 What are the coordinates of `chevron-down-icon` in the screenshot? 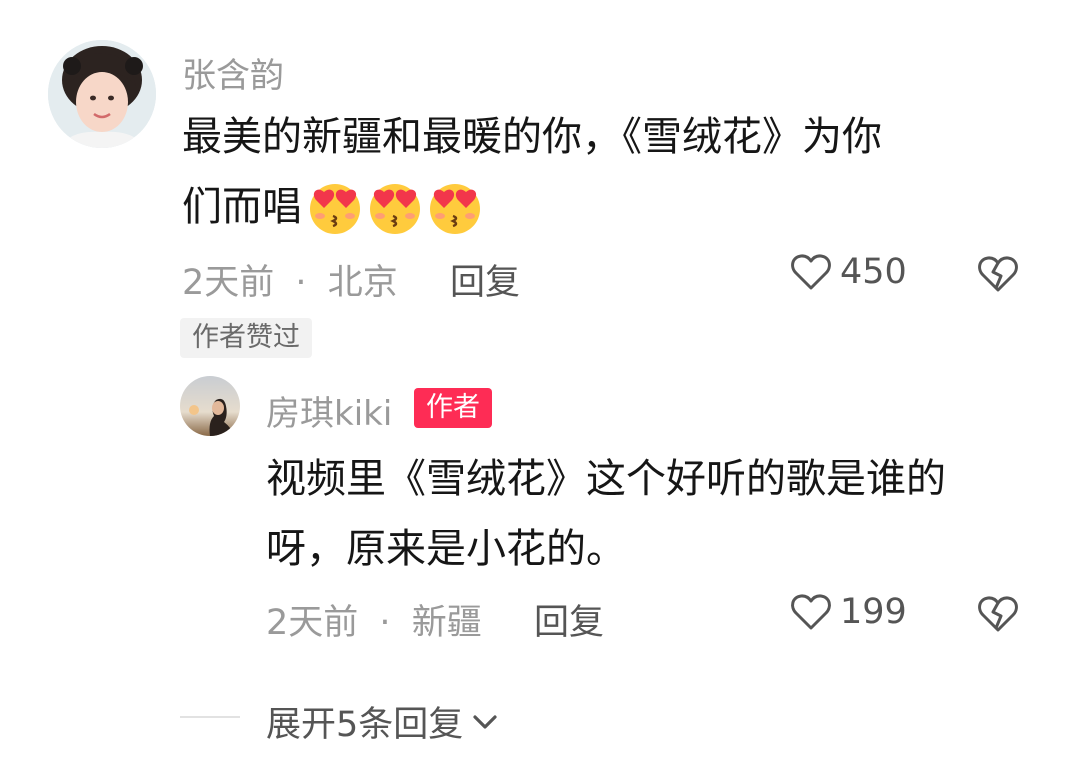 It's located at (485, 721).